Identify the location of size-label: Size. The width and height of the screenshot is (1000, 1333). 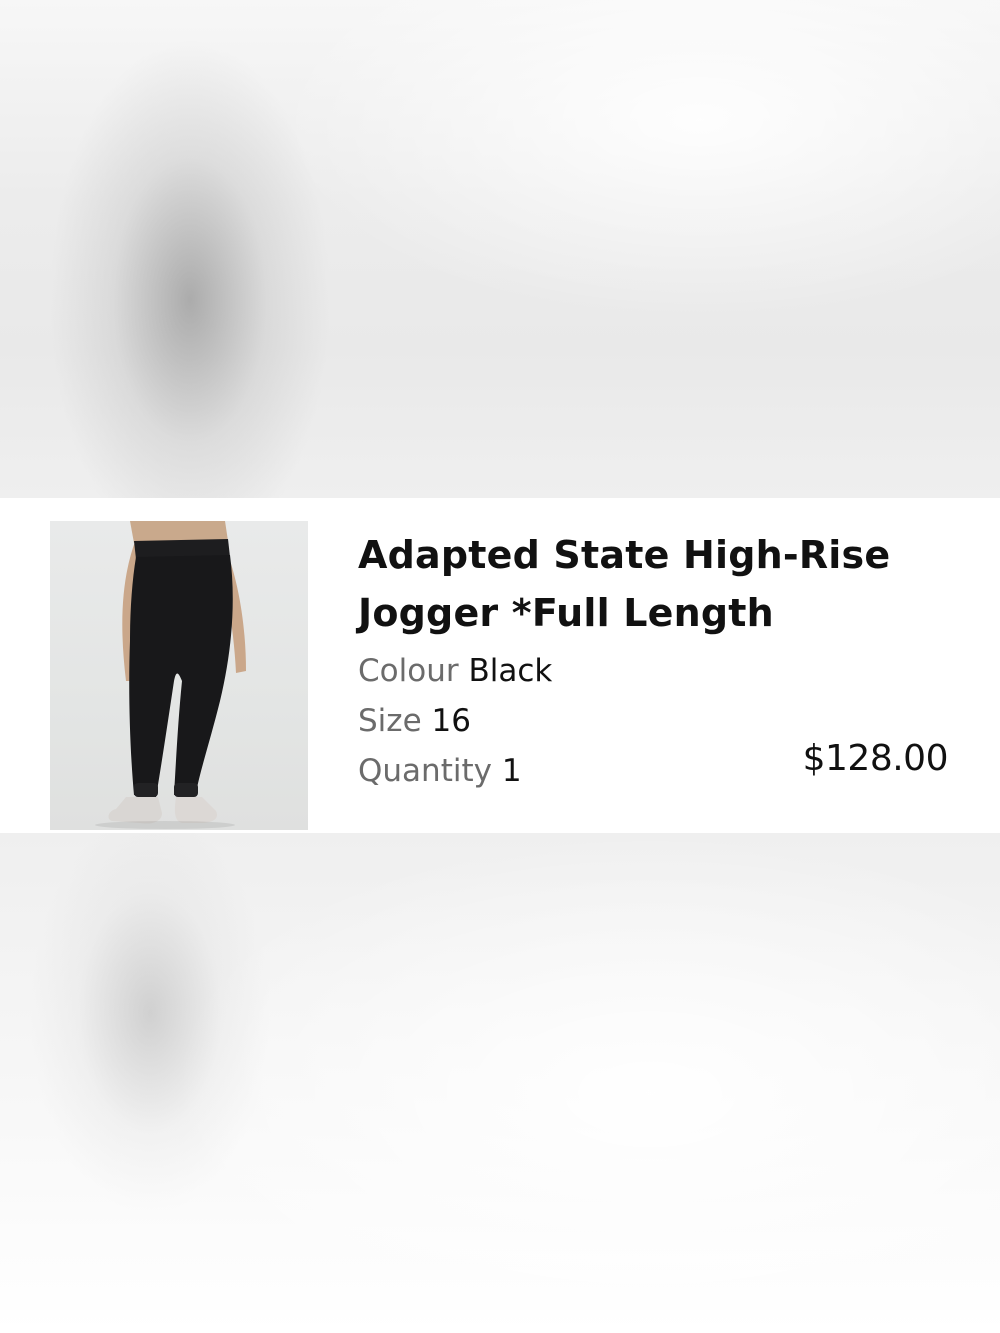
(390, 721).